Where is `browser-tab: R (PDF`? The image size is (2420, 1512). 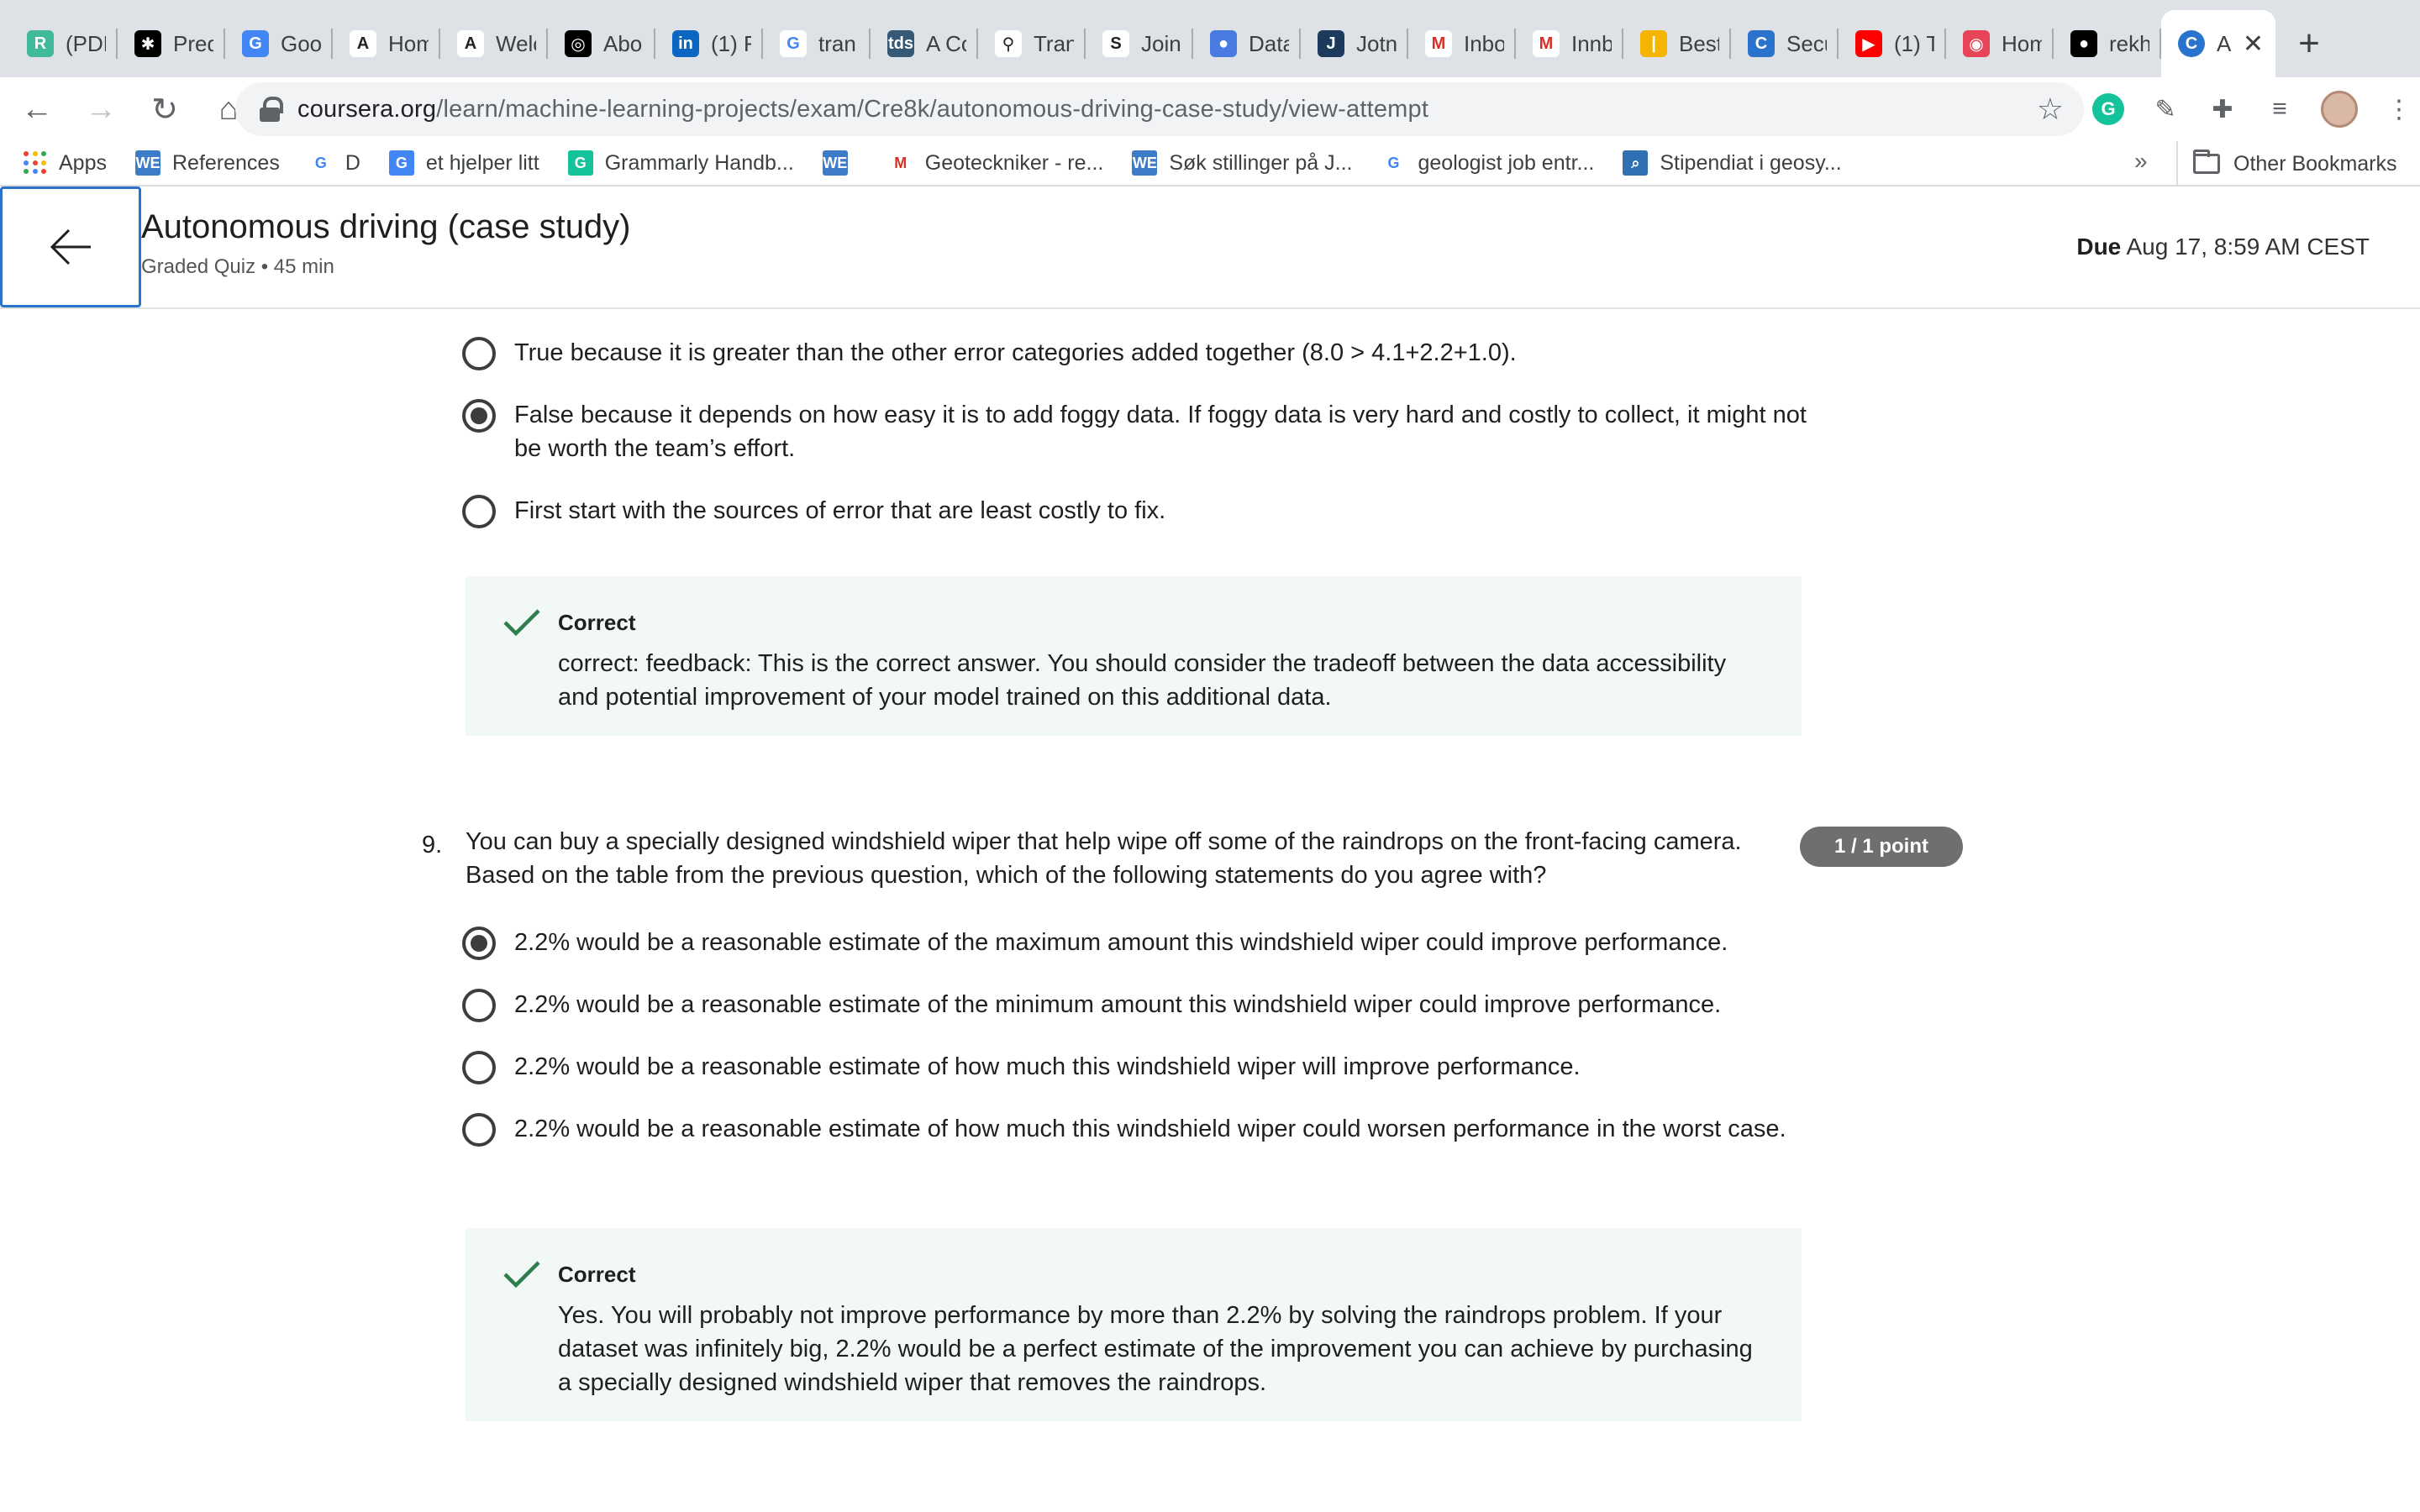 browser-tab: R (PDF is located at coordinates (64, 43).